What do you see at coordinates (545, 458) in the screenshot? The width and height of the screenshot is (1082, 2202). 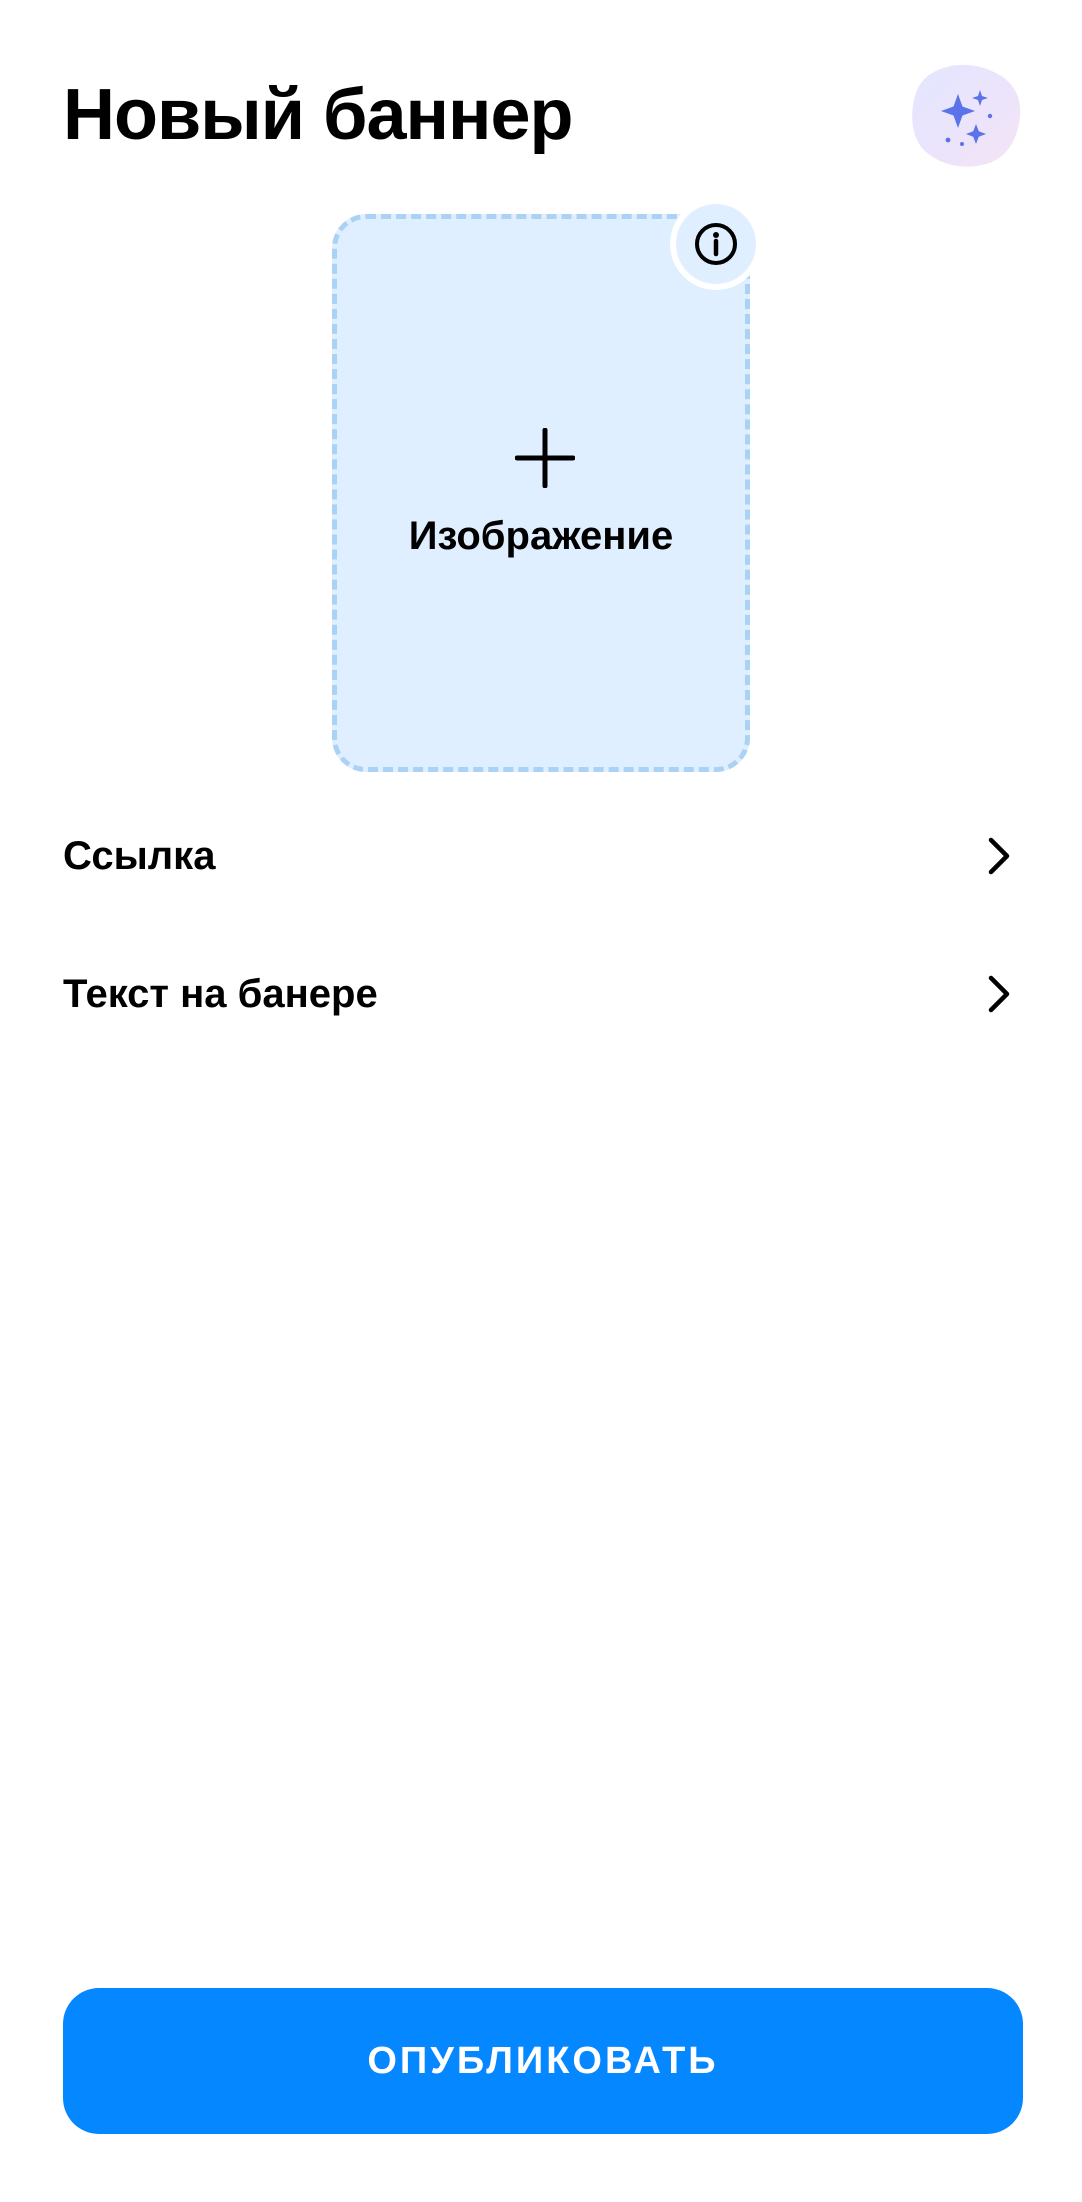 I see `plus-icon` at bounding box center [545, 458].